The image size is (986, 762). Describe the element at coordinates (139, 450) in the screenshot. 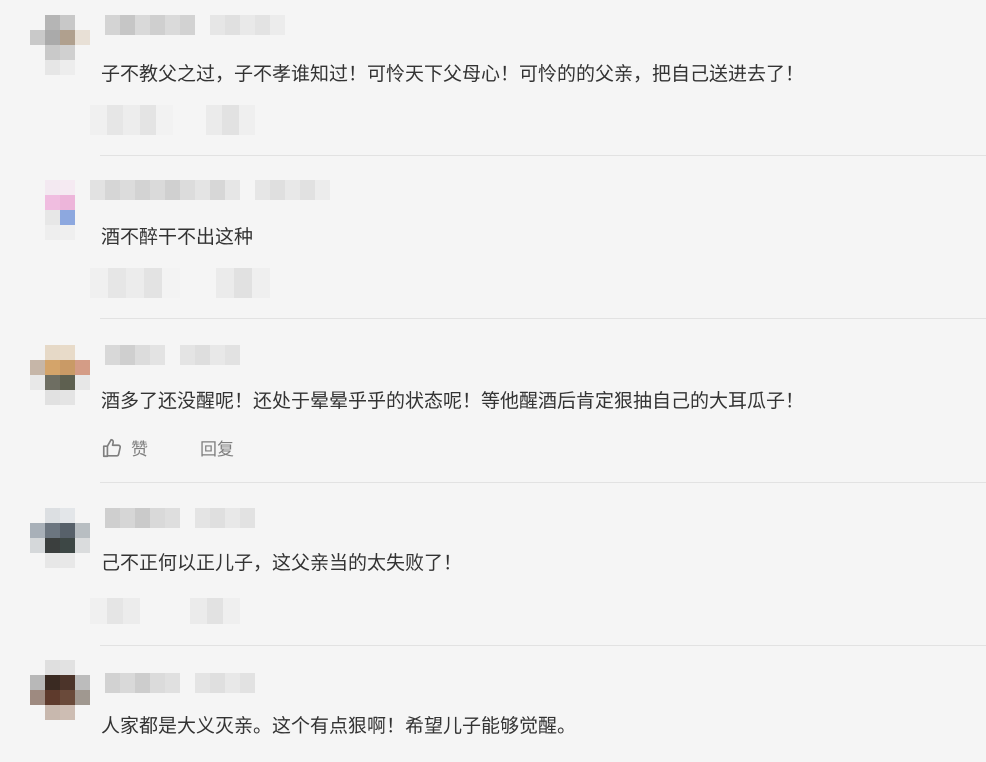

I see `like-label: 赞` at that location.